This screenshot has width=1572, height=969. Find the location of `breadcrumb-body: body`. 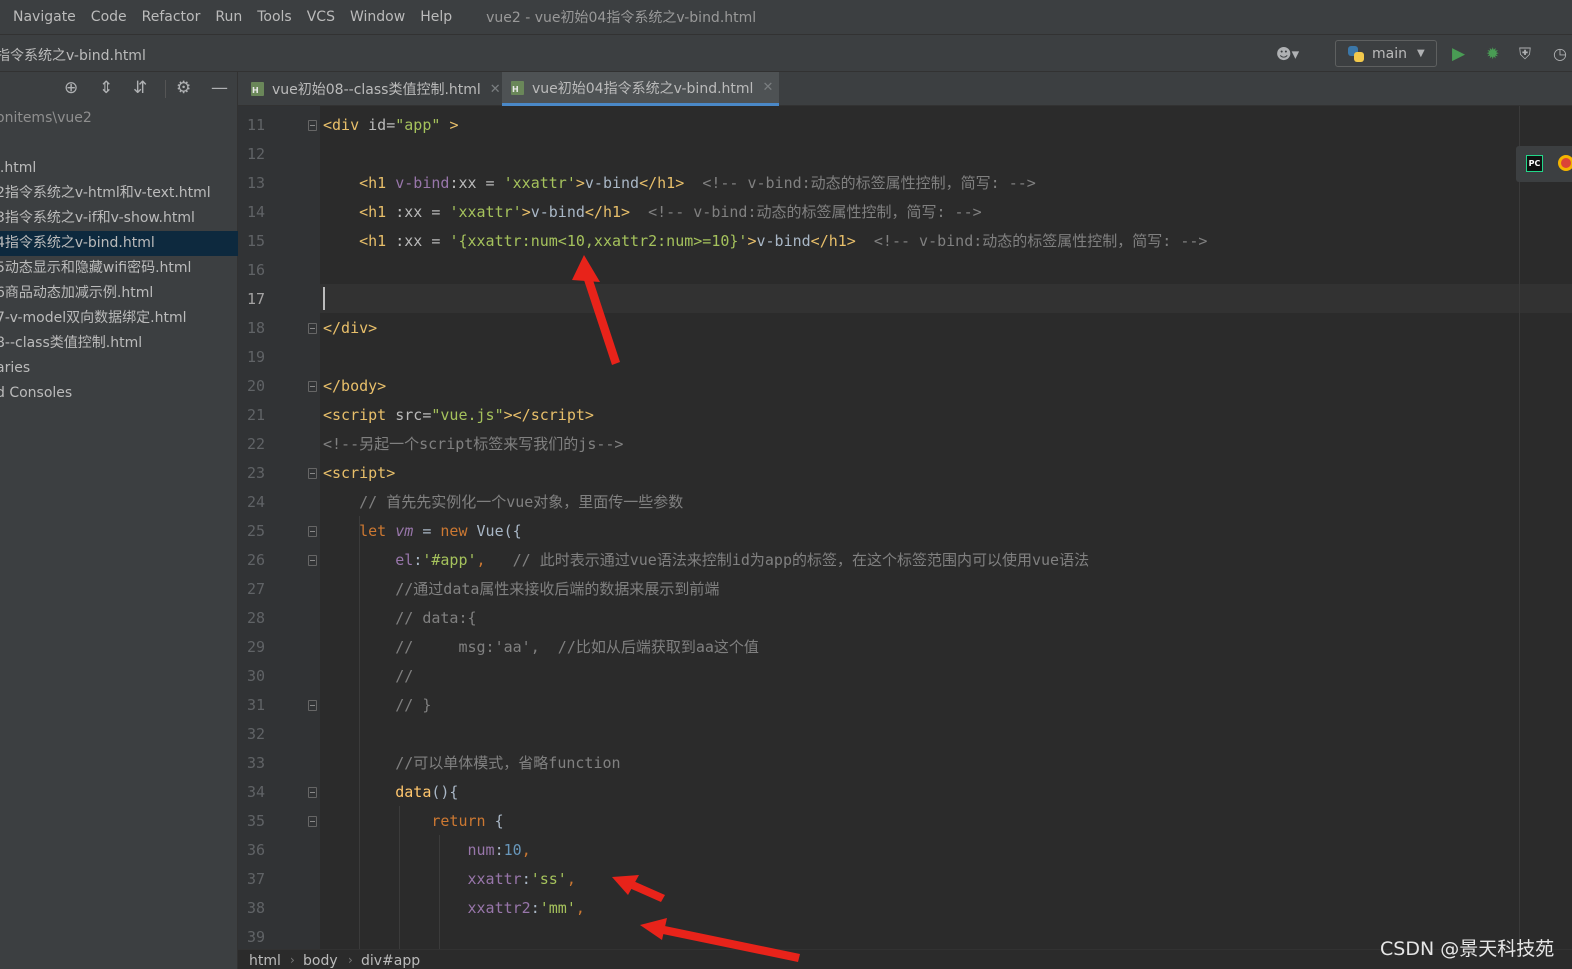

breadcrumb-body: body is located at coordinates (320, 961).